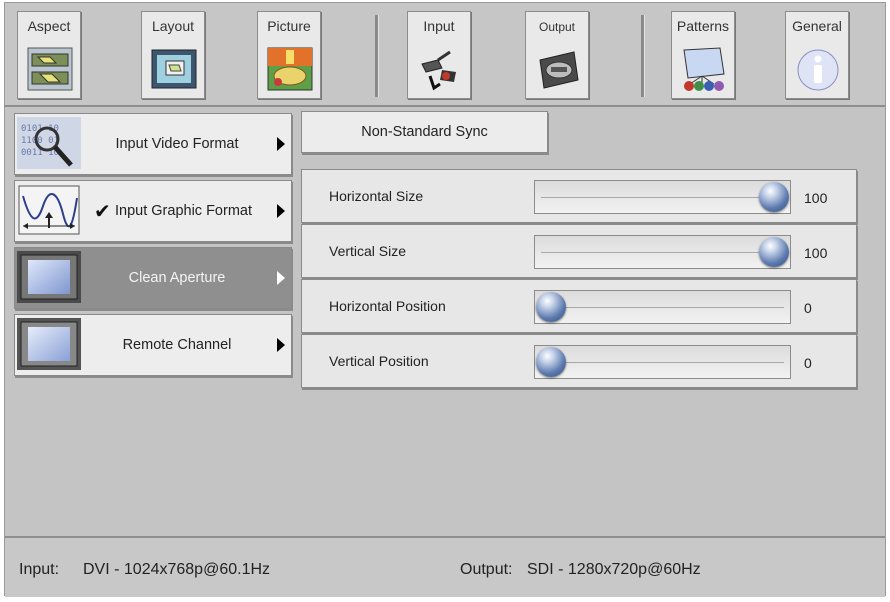 Image resolution: width=890 pixels, height=602 pixels. I want to click on tab-general: General, so click(817, 55).